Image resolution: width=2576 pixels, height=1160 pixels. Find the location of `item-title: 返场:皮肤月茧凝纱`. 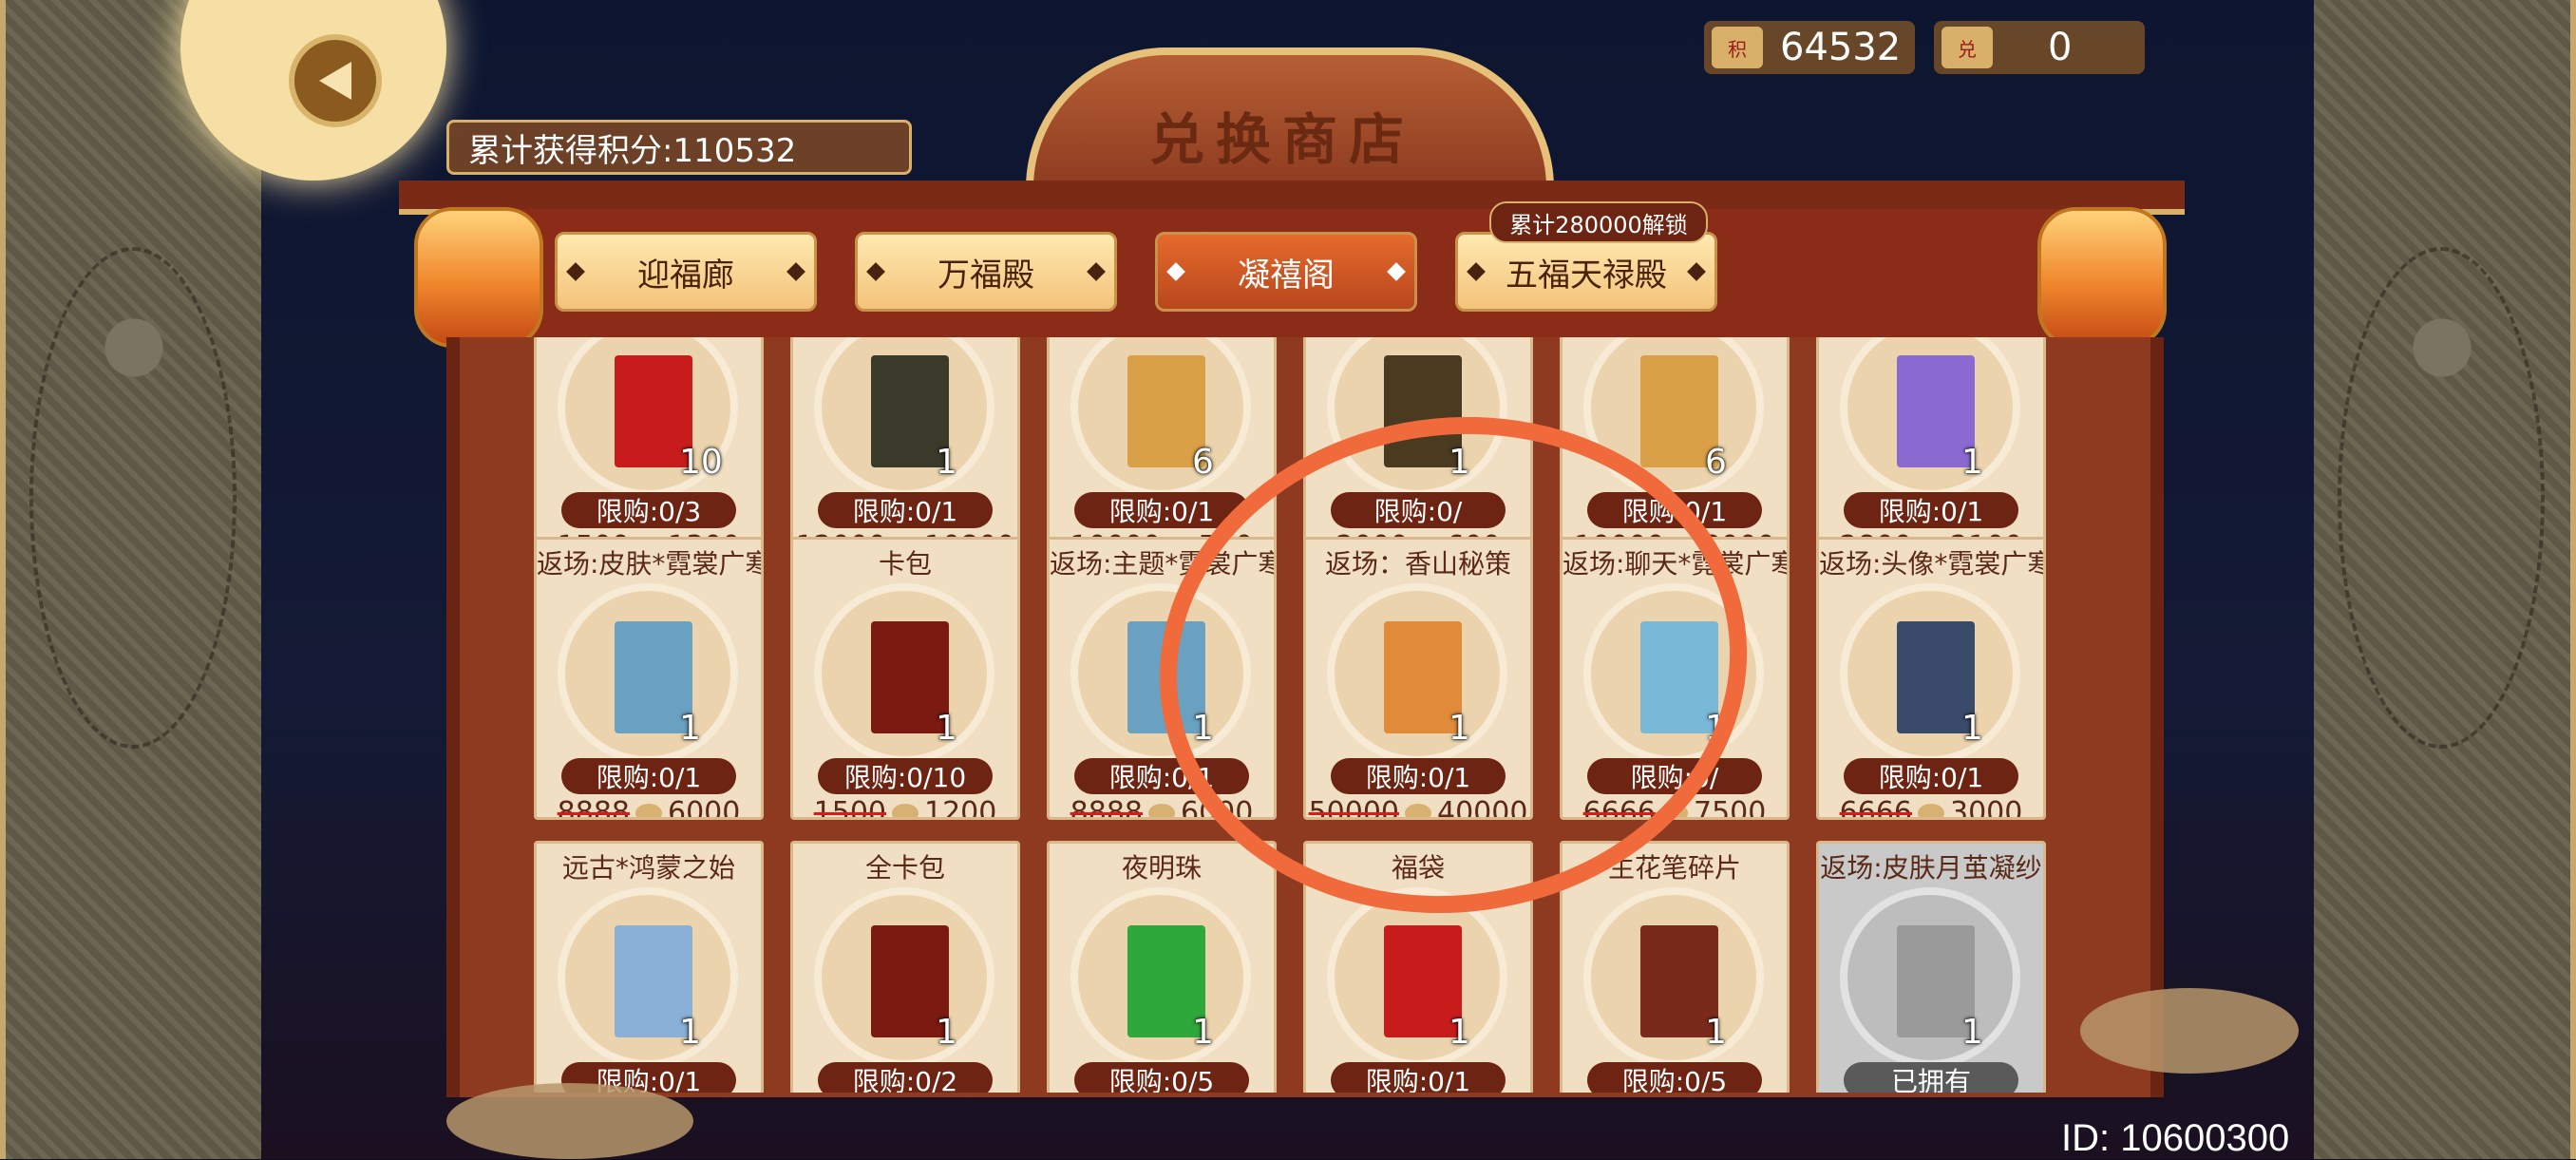

item-title: 返场:皮肤月茧凝纱 is located at coordinates (1931, 868).